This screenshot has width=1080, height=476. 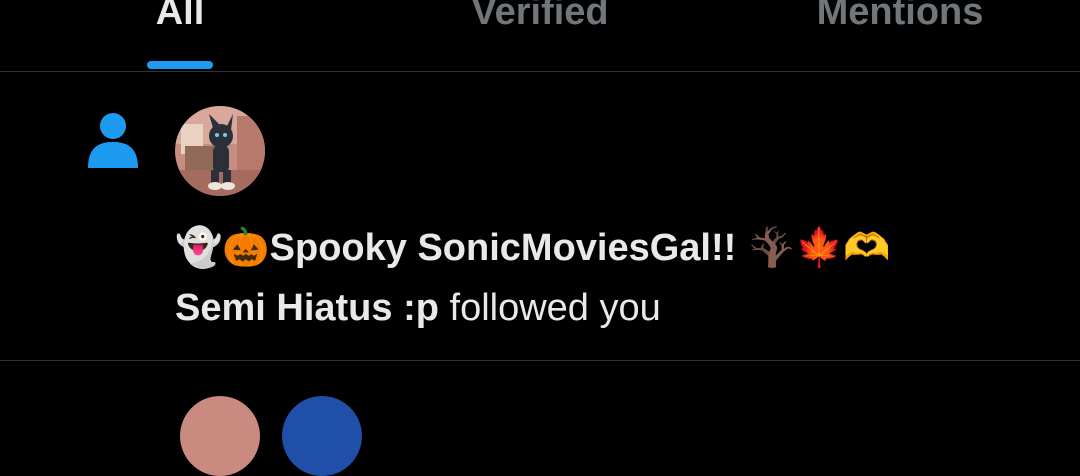 I want to click on tab-all: All, so click(x=180, y=21).